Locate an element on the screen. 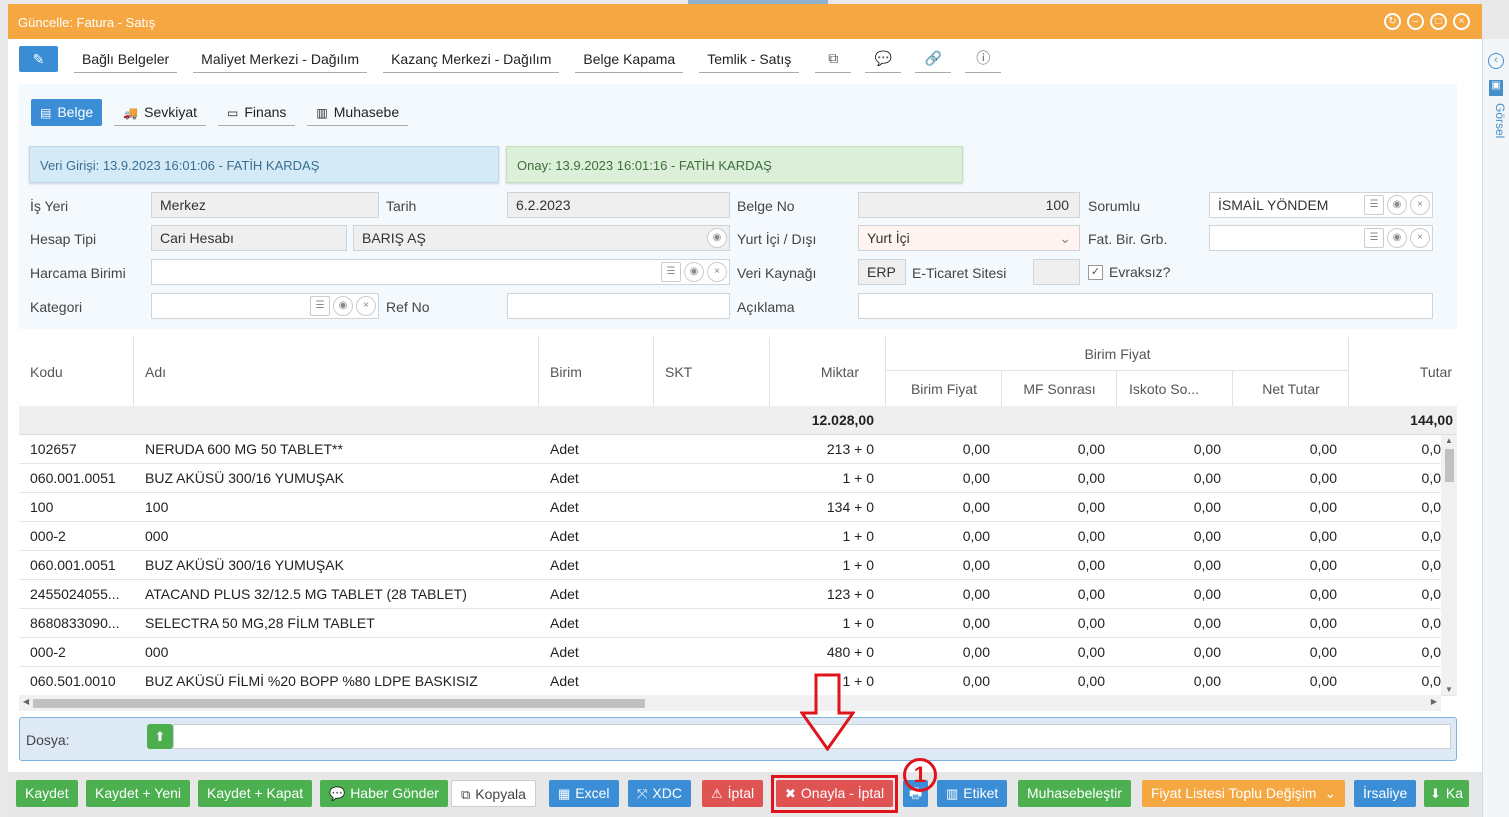 Image resolution: width=1509 pixels, height=817 pixels. image-icon: ▣ is located at coordinates (1496, 88).